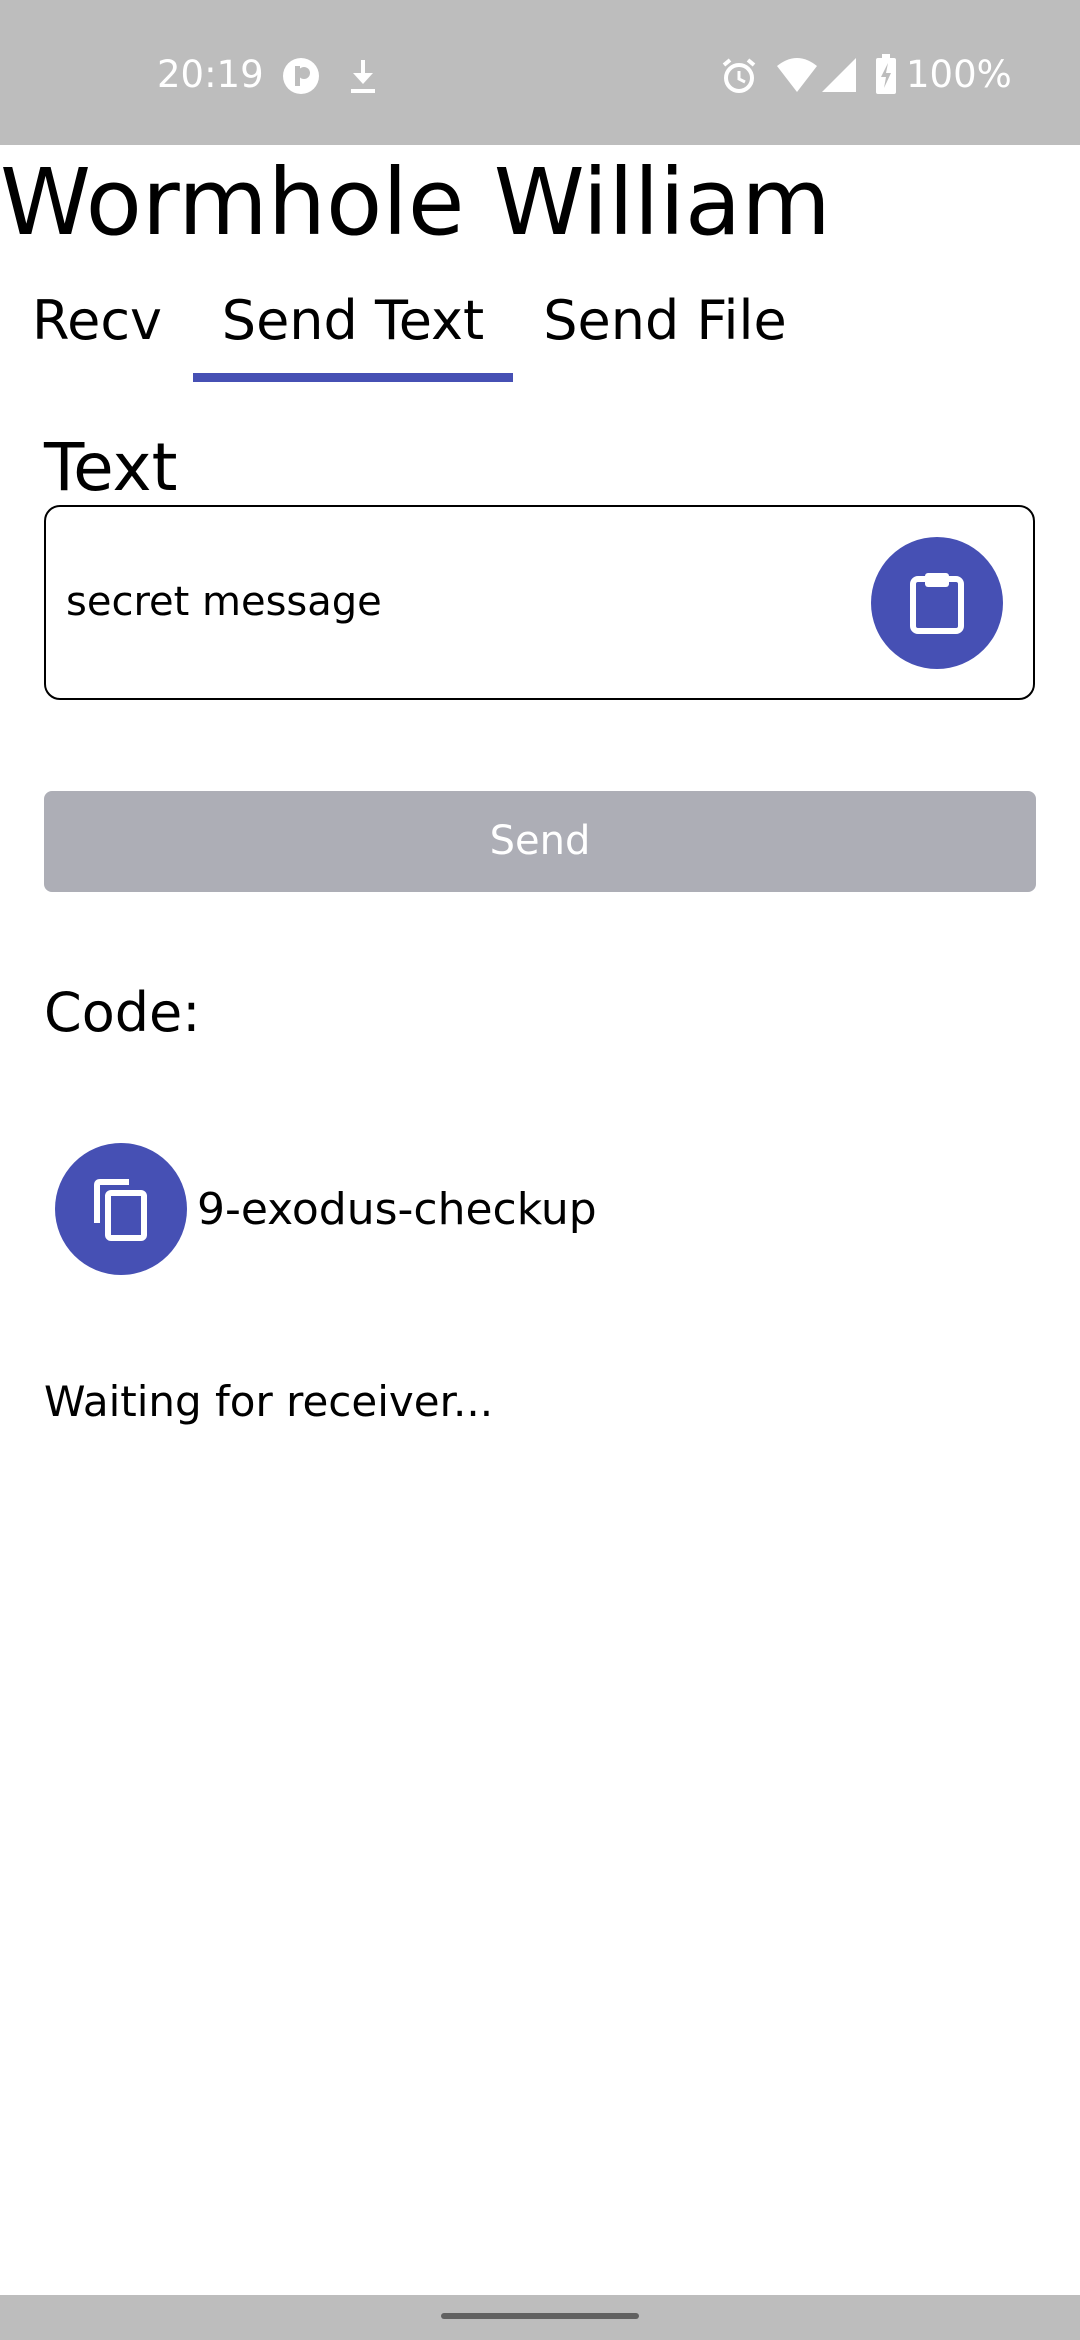  Describe the element at coordinates (353, 377) in the screenshot. I see `selected-tab-indicator` at that location.